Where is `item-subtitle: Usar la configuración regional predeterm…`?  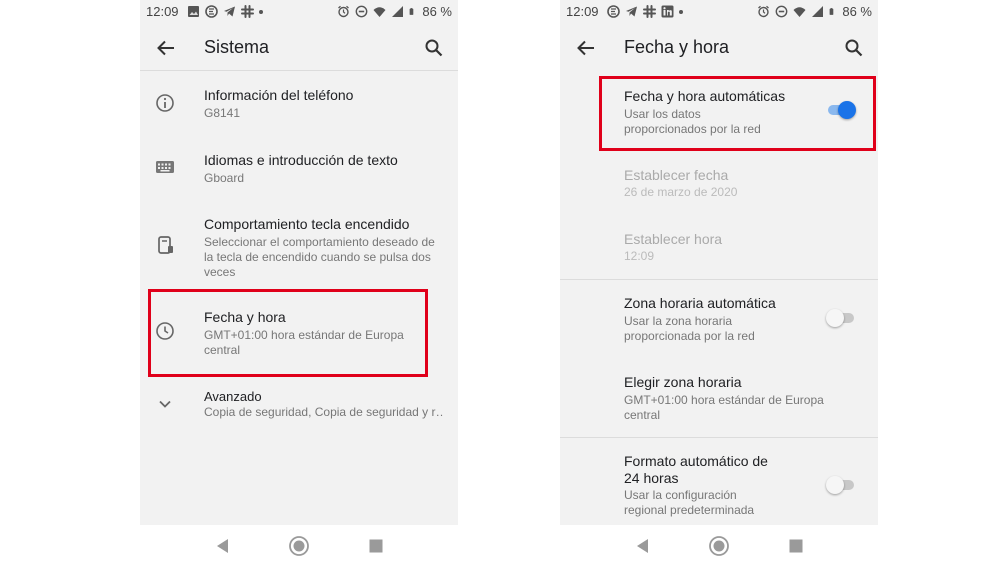 item-subtitle: Usar la configuración regional predeterm… is located at coordinates (689, 502).